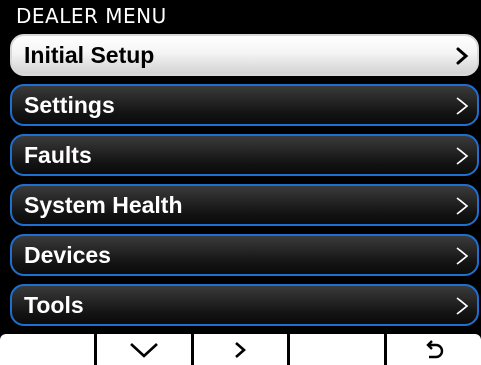 This screenshot has height=365, width=481. Describe the element at coordinates (244, 155) in the screenshot. I see `menu-item-faults: Faults` at that location.